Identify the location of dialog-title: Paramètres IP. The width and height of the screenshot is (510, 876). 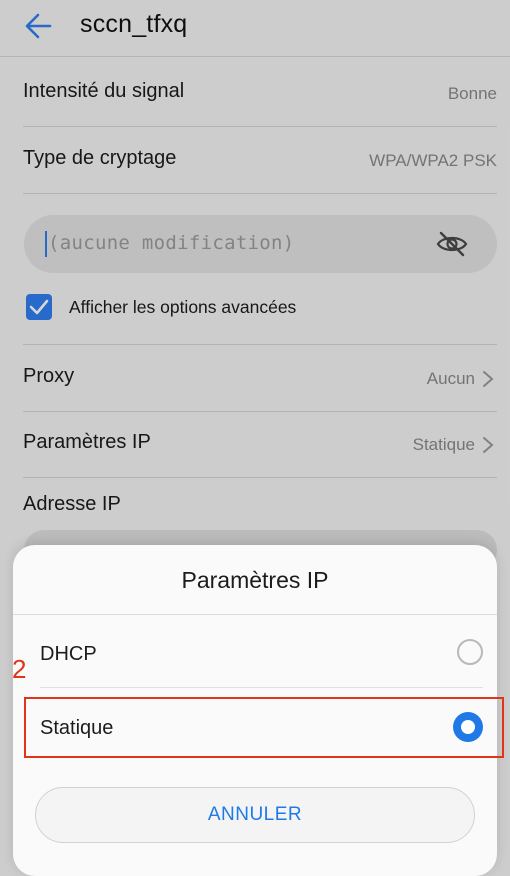
(255, 580).